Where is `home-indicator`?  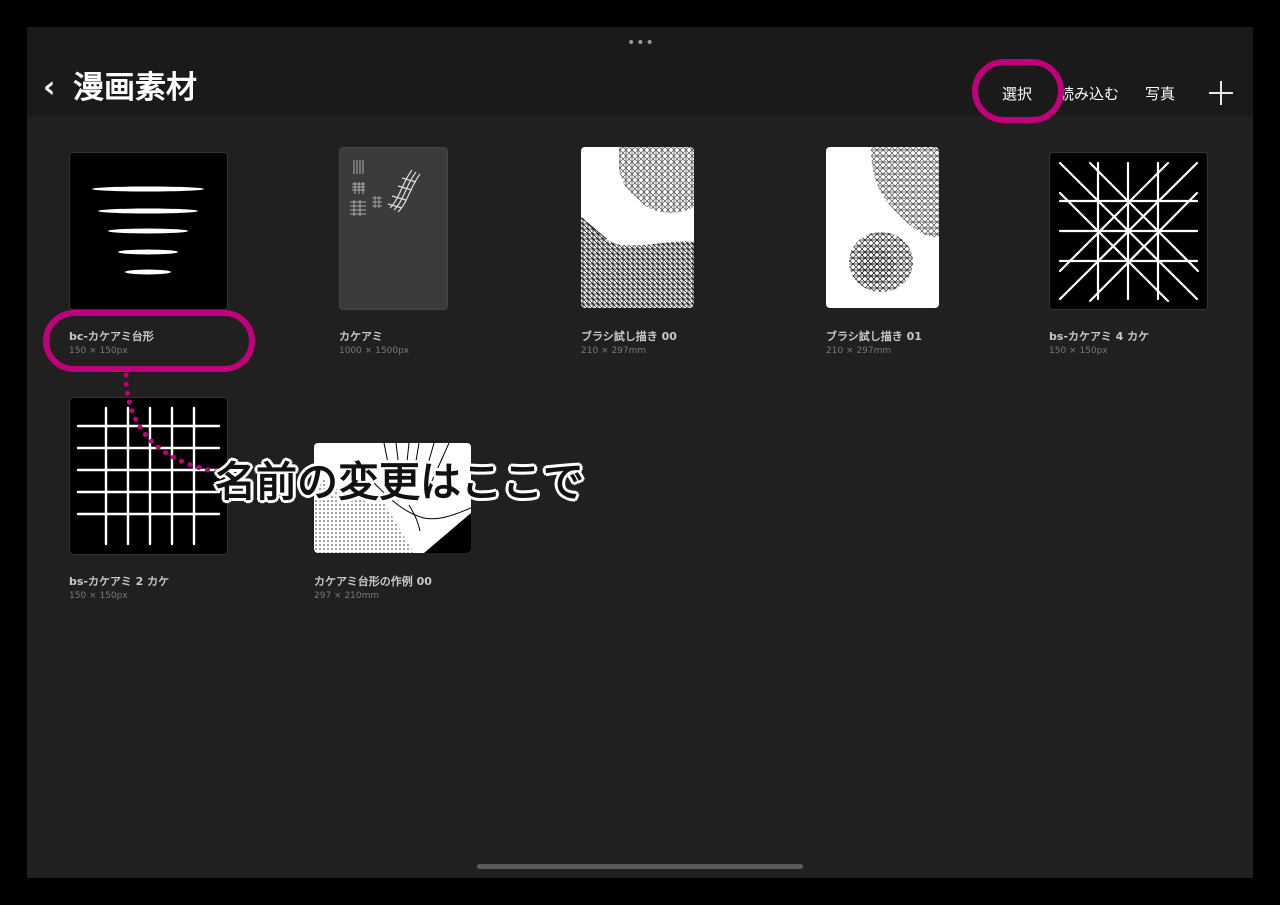 home-indicator is located at coordinates (640, 866).